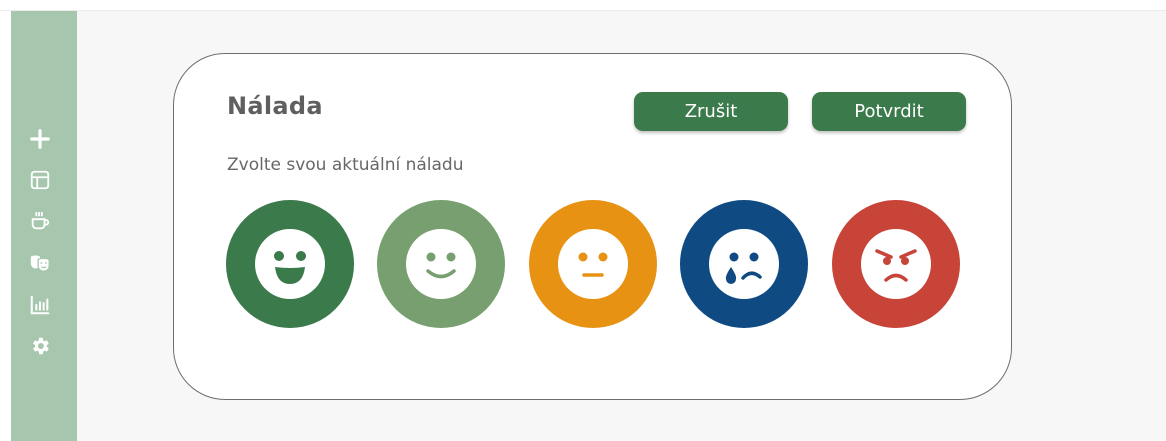  What do you see at coordinates (345, 165) in the screenshot?
I see `dialog-subtitle: Zvolte svou aktuální náladu` at bounding box center [345, 165].